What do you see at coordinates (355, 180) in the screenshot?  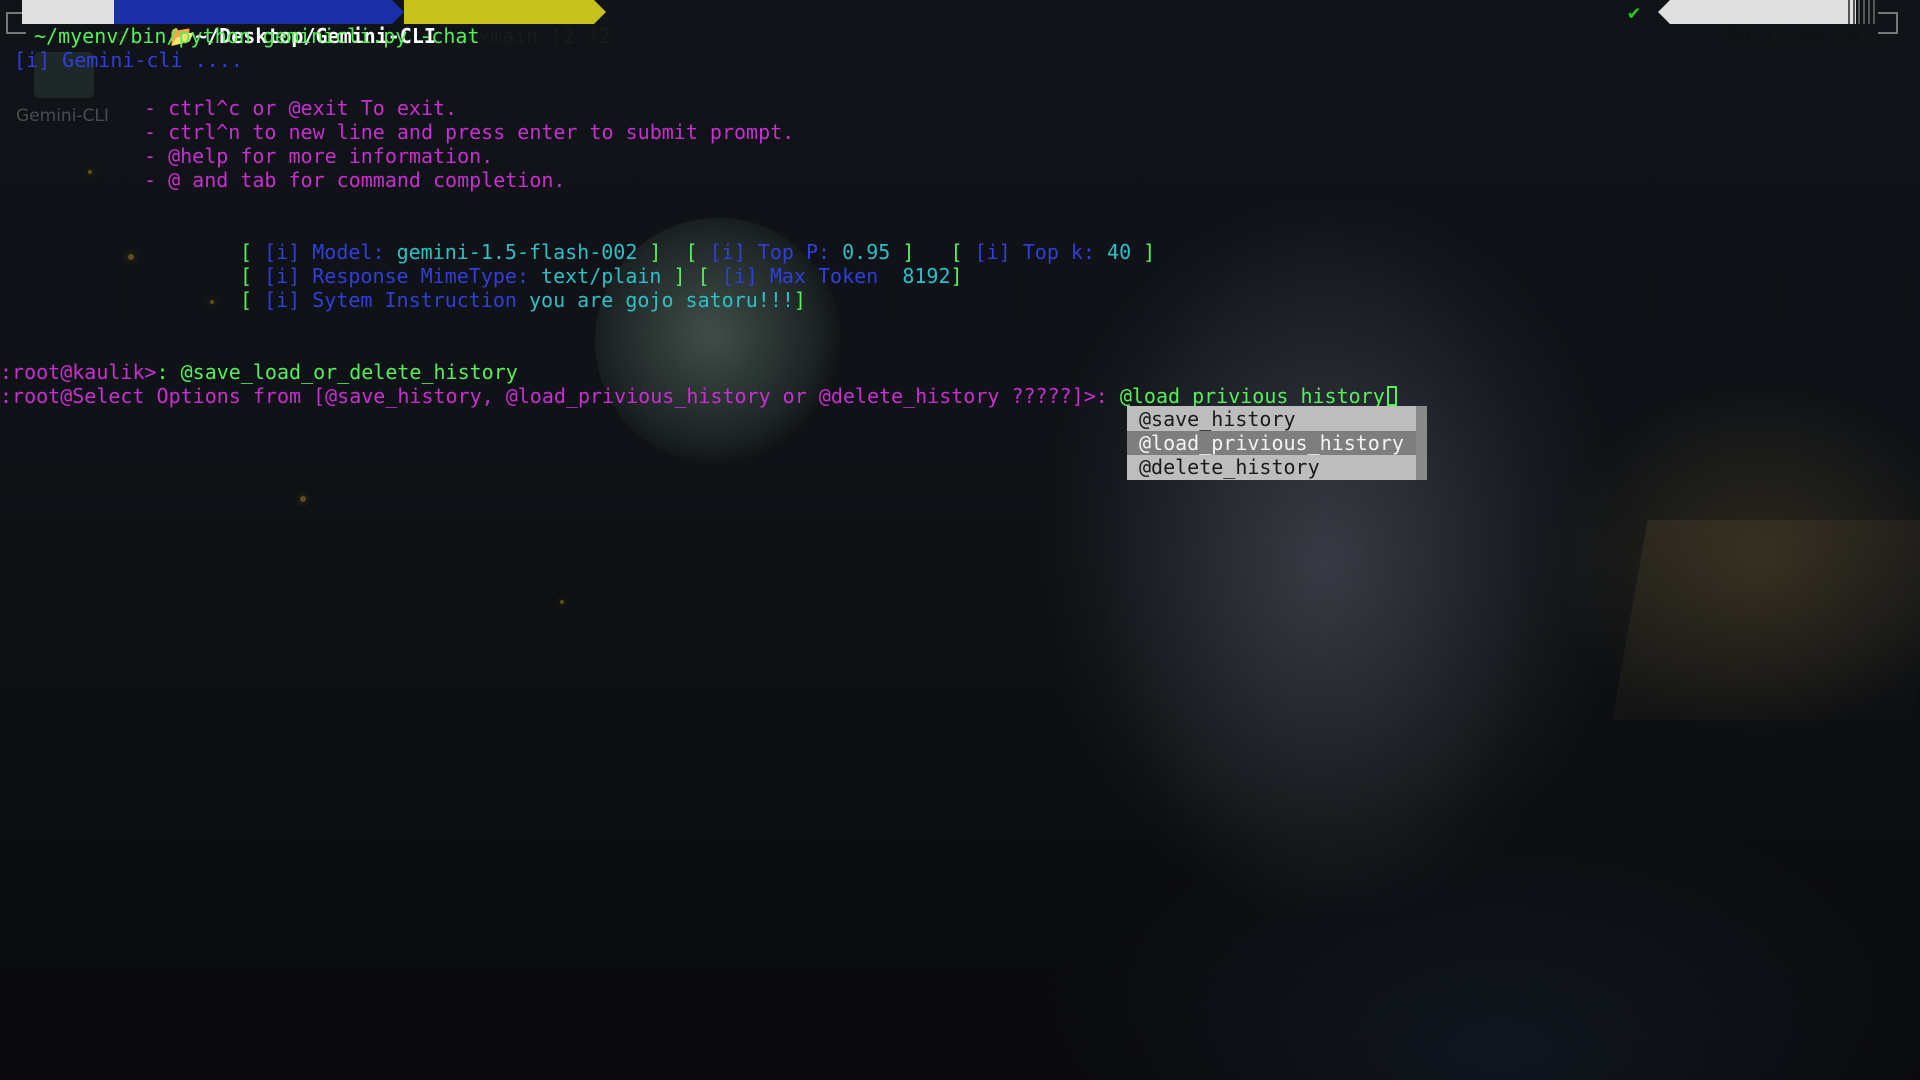 I see `help-line: - @ and tab for command completion.` at bounding box center [355, 180].